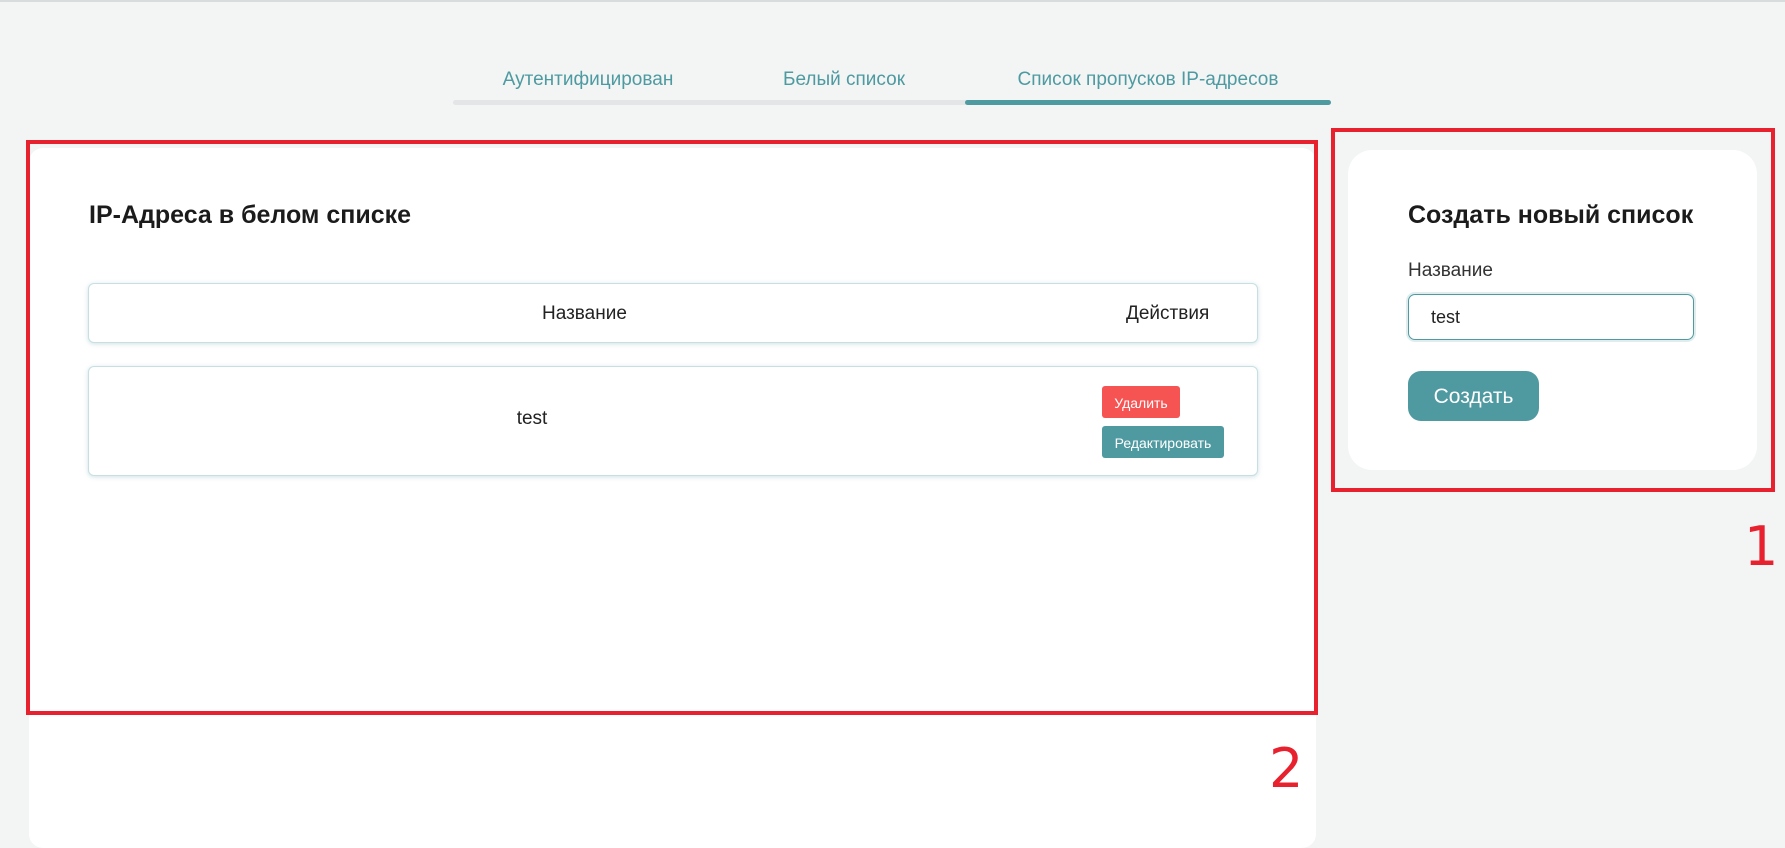 This screenshot has height=848, width=1785. Describe the element at coordinates (844, 81) in the screenshot. I see `tab-whitelist: Белый список` at that location.